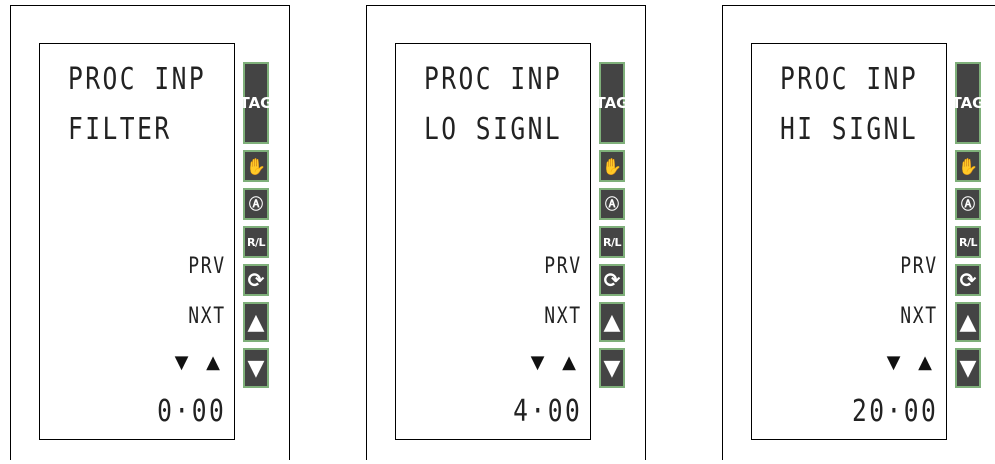  Describe the element at coordinates (894, 411) in the screenshot. I see `parameter-value: 20·00` at that location.